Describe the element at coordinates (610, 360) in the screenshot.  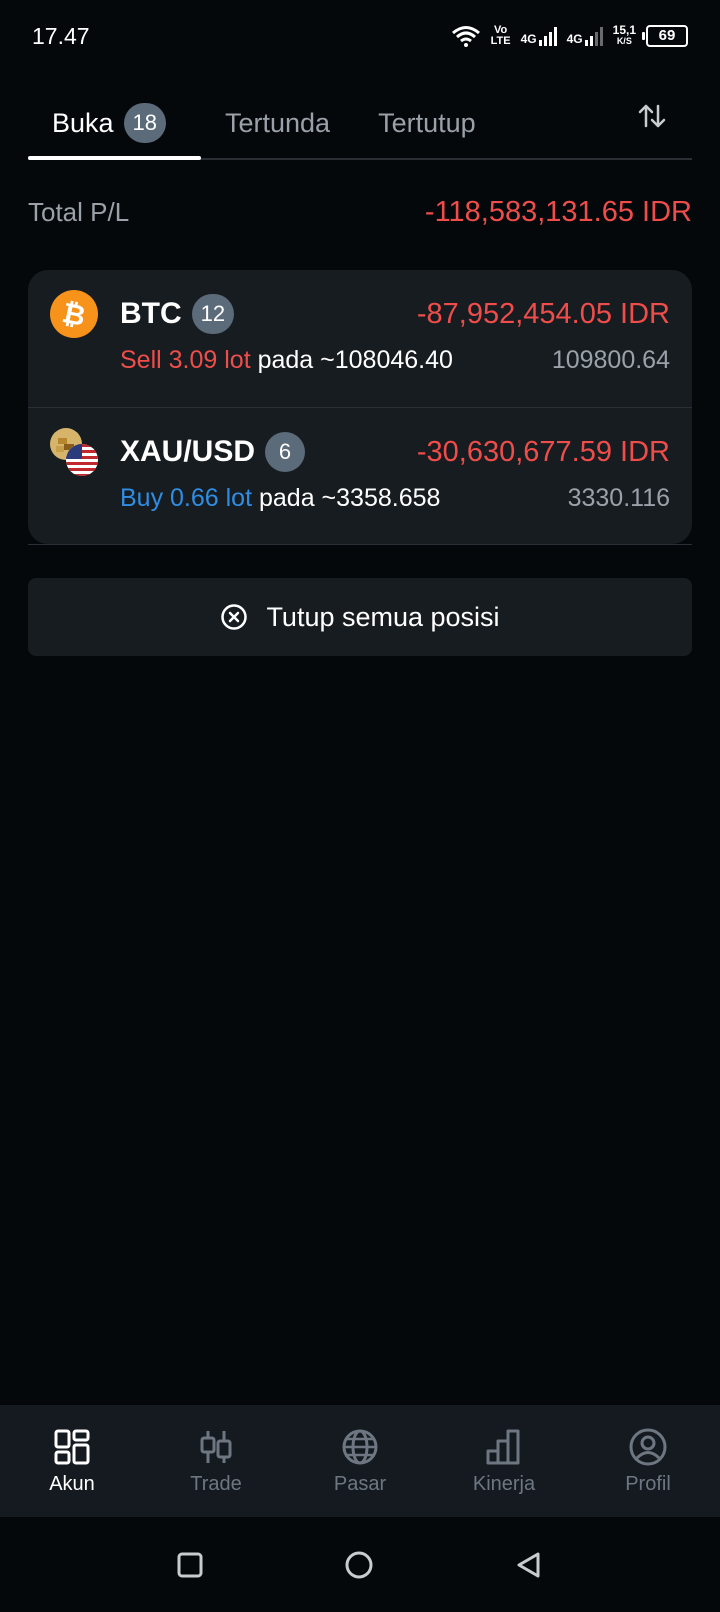
I see `position-current-price: 109800.64` at that location.